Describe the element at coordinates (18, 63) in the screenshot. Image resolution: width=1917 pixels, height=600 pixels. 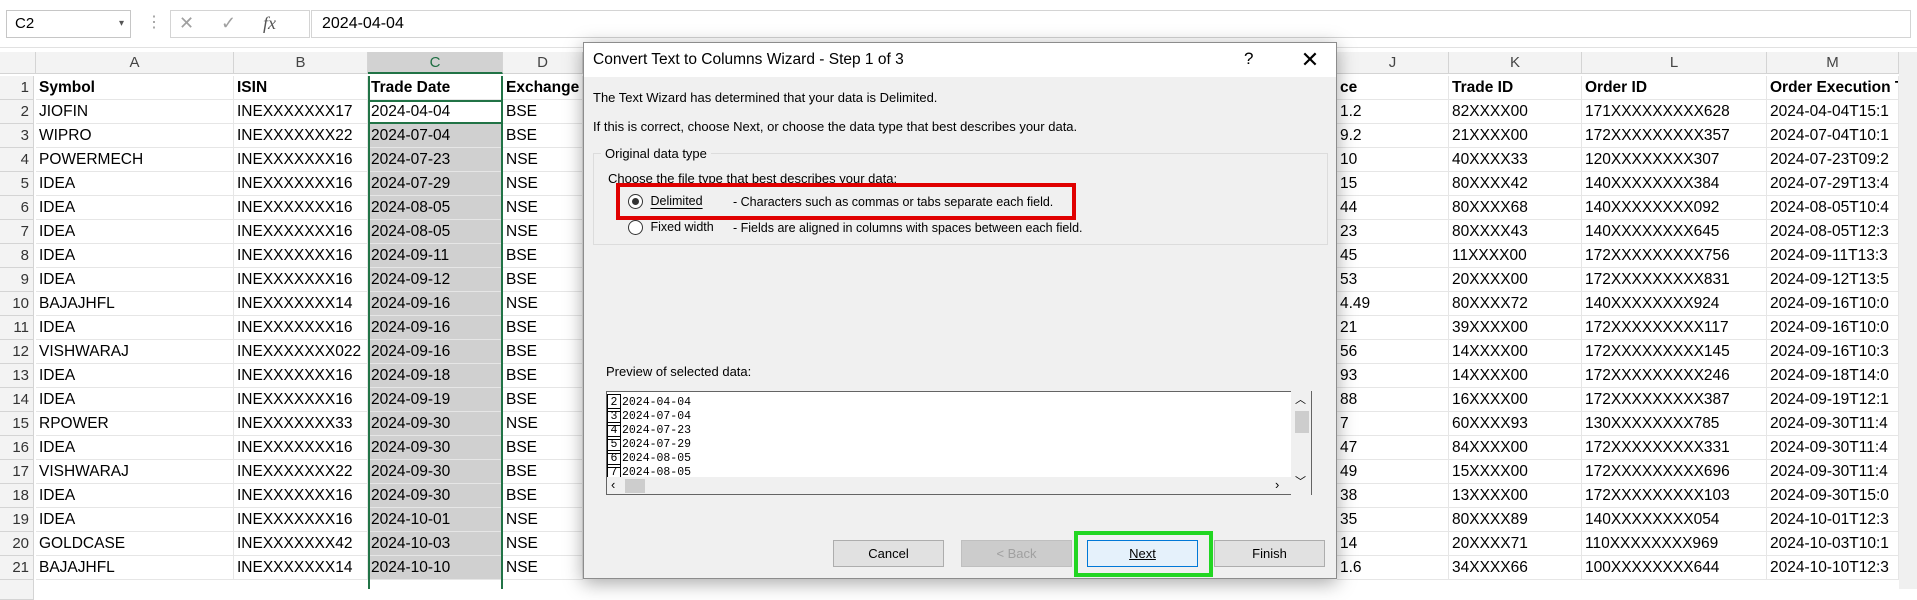
I see `select-all-corner` at that location.